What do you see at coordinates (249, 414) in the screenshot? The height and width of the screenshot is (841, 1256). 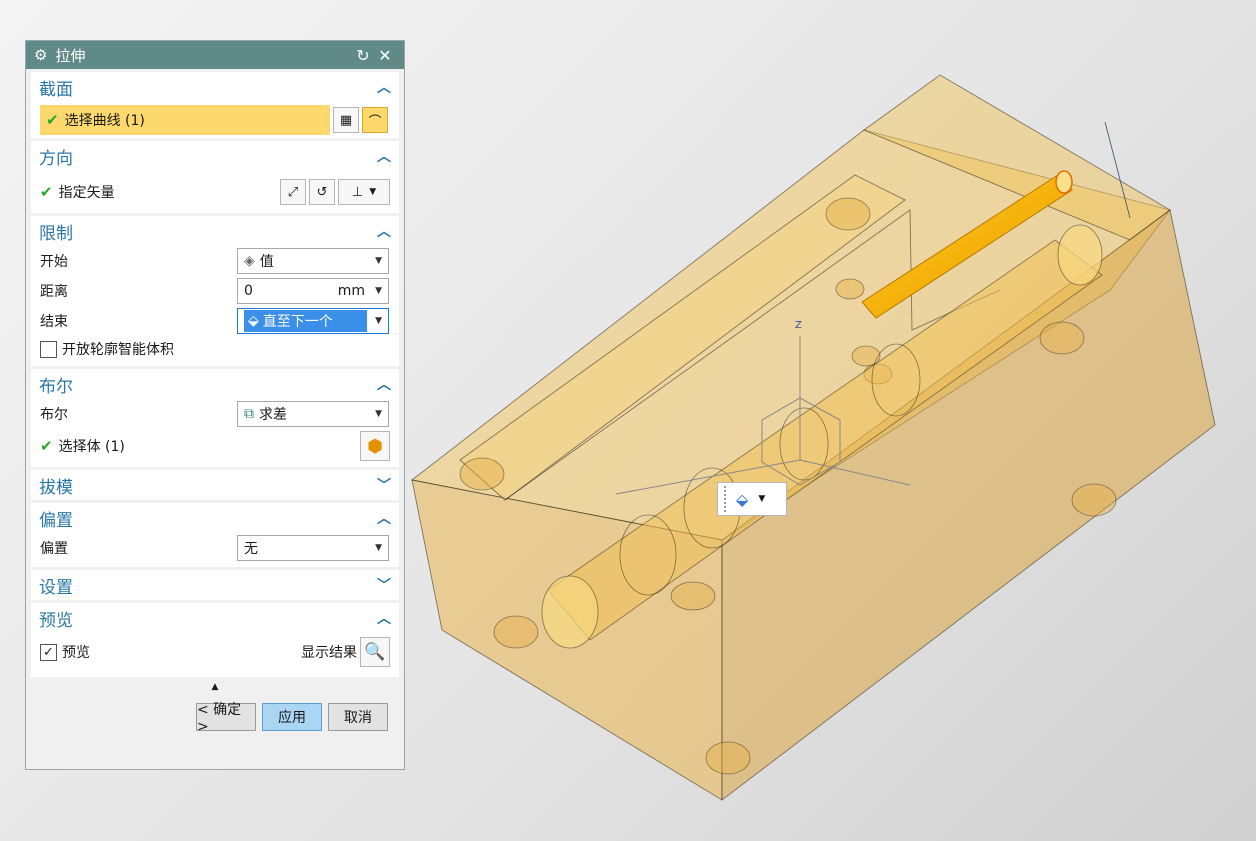 I see `subtract-icon: ⧉` at bounding box center [249, 414].